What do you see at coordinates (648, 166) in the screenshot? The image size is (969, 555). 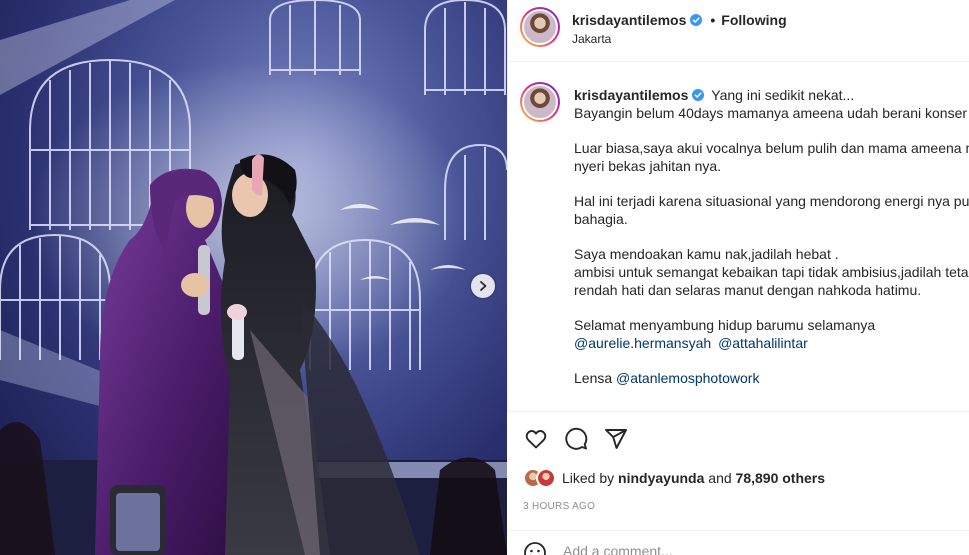 I see `caption-line: nyeri bekas jahitan nya.` at bounding box center [648, 166].